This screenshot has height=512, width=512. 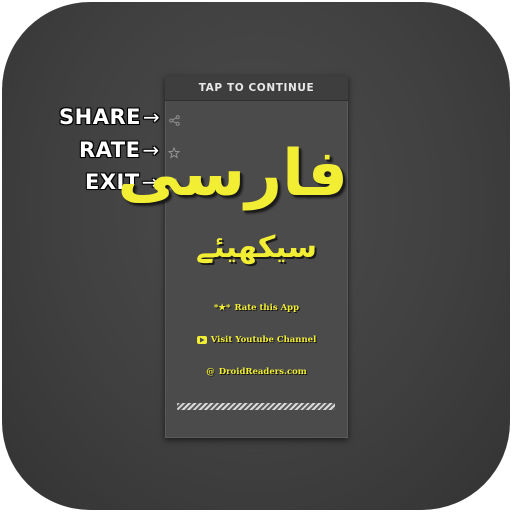 I want to click on youtube-icon, so click(x=201, y=340).